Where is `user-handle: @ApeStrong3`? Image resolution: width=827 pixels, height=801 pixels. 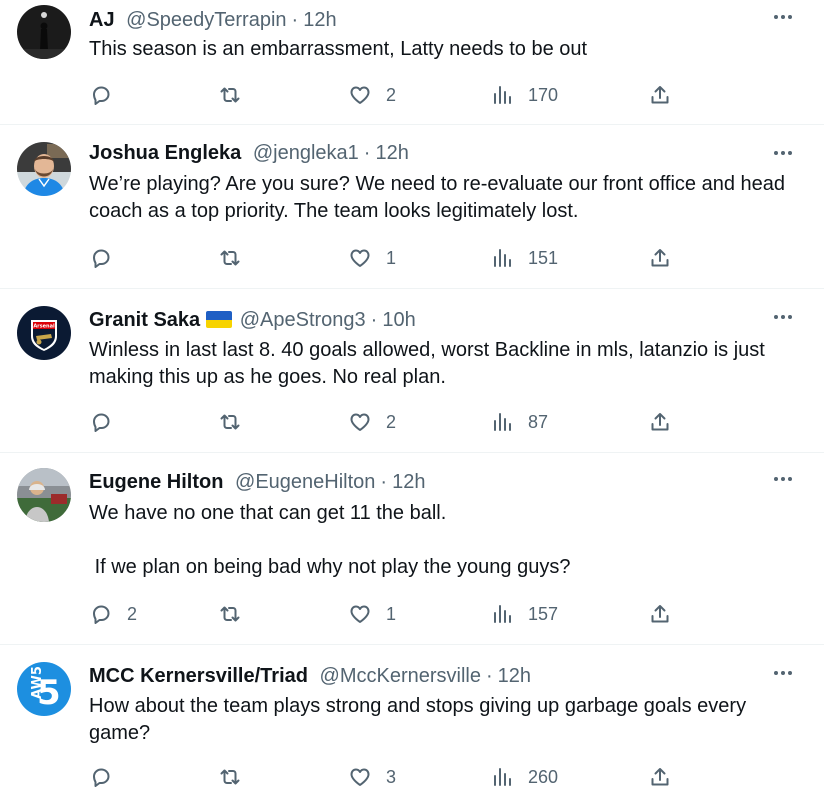 user-handle: @ApeStrong3 is located at coordinates (303, 320).